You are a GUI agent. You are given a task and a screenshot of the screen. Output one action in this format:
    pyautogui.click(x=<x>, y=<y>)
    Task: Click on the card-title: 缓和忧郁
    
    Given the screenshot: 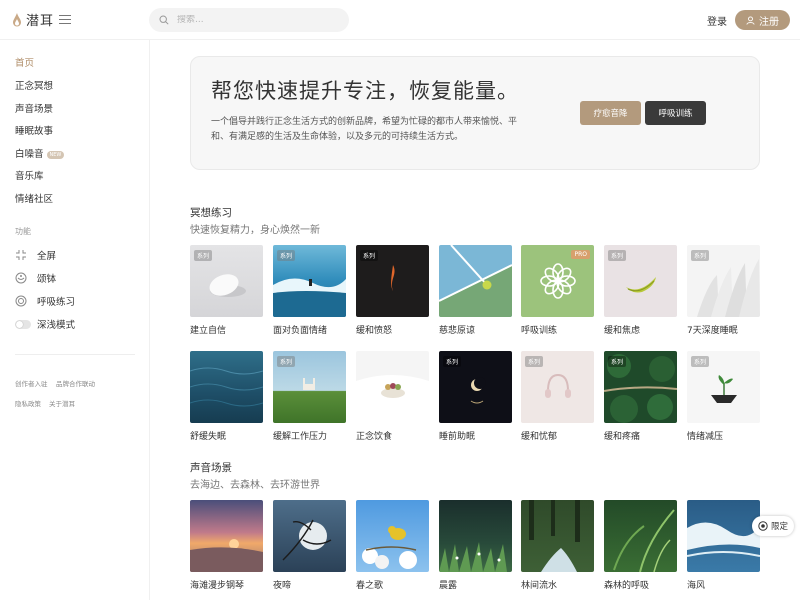 What is the action you would take?
    pyautogui.click(x=539, y=437)
    